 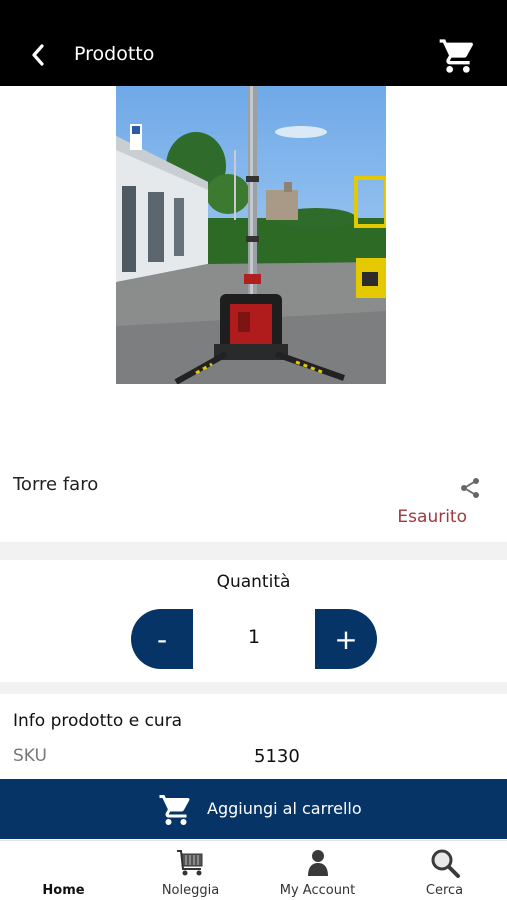 I want to click on product-name: Torre faro, so click(x=56, y=484).